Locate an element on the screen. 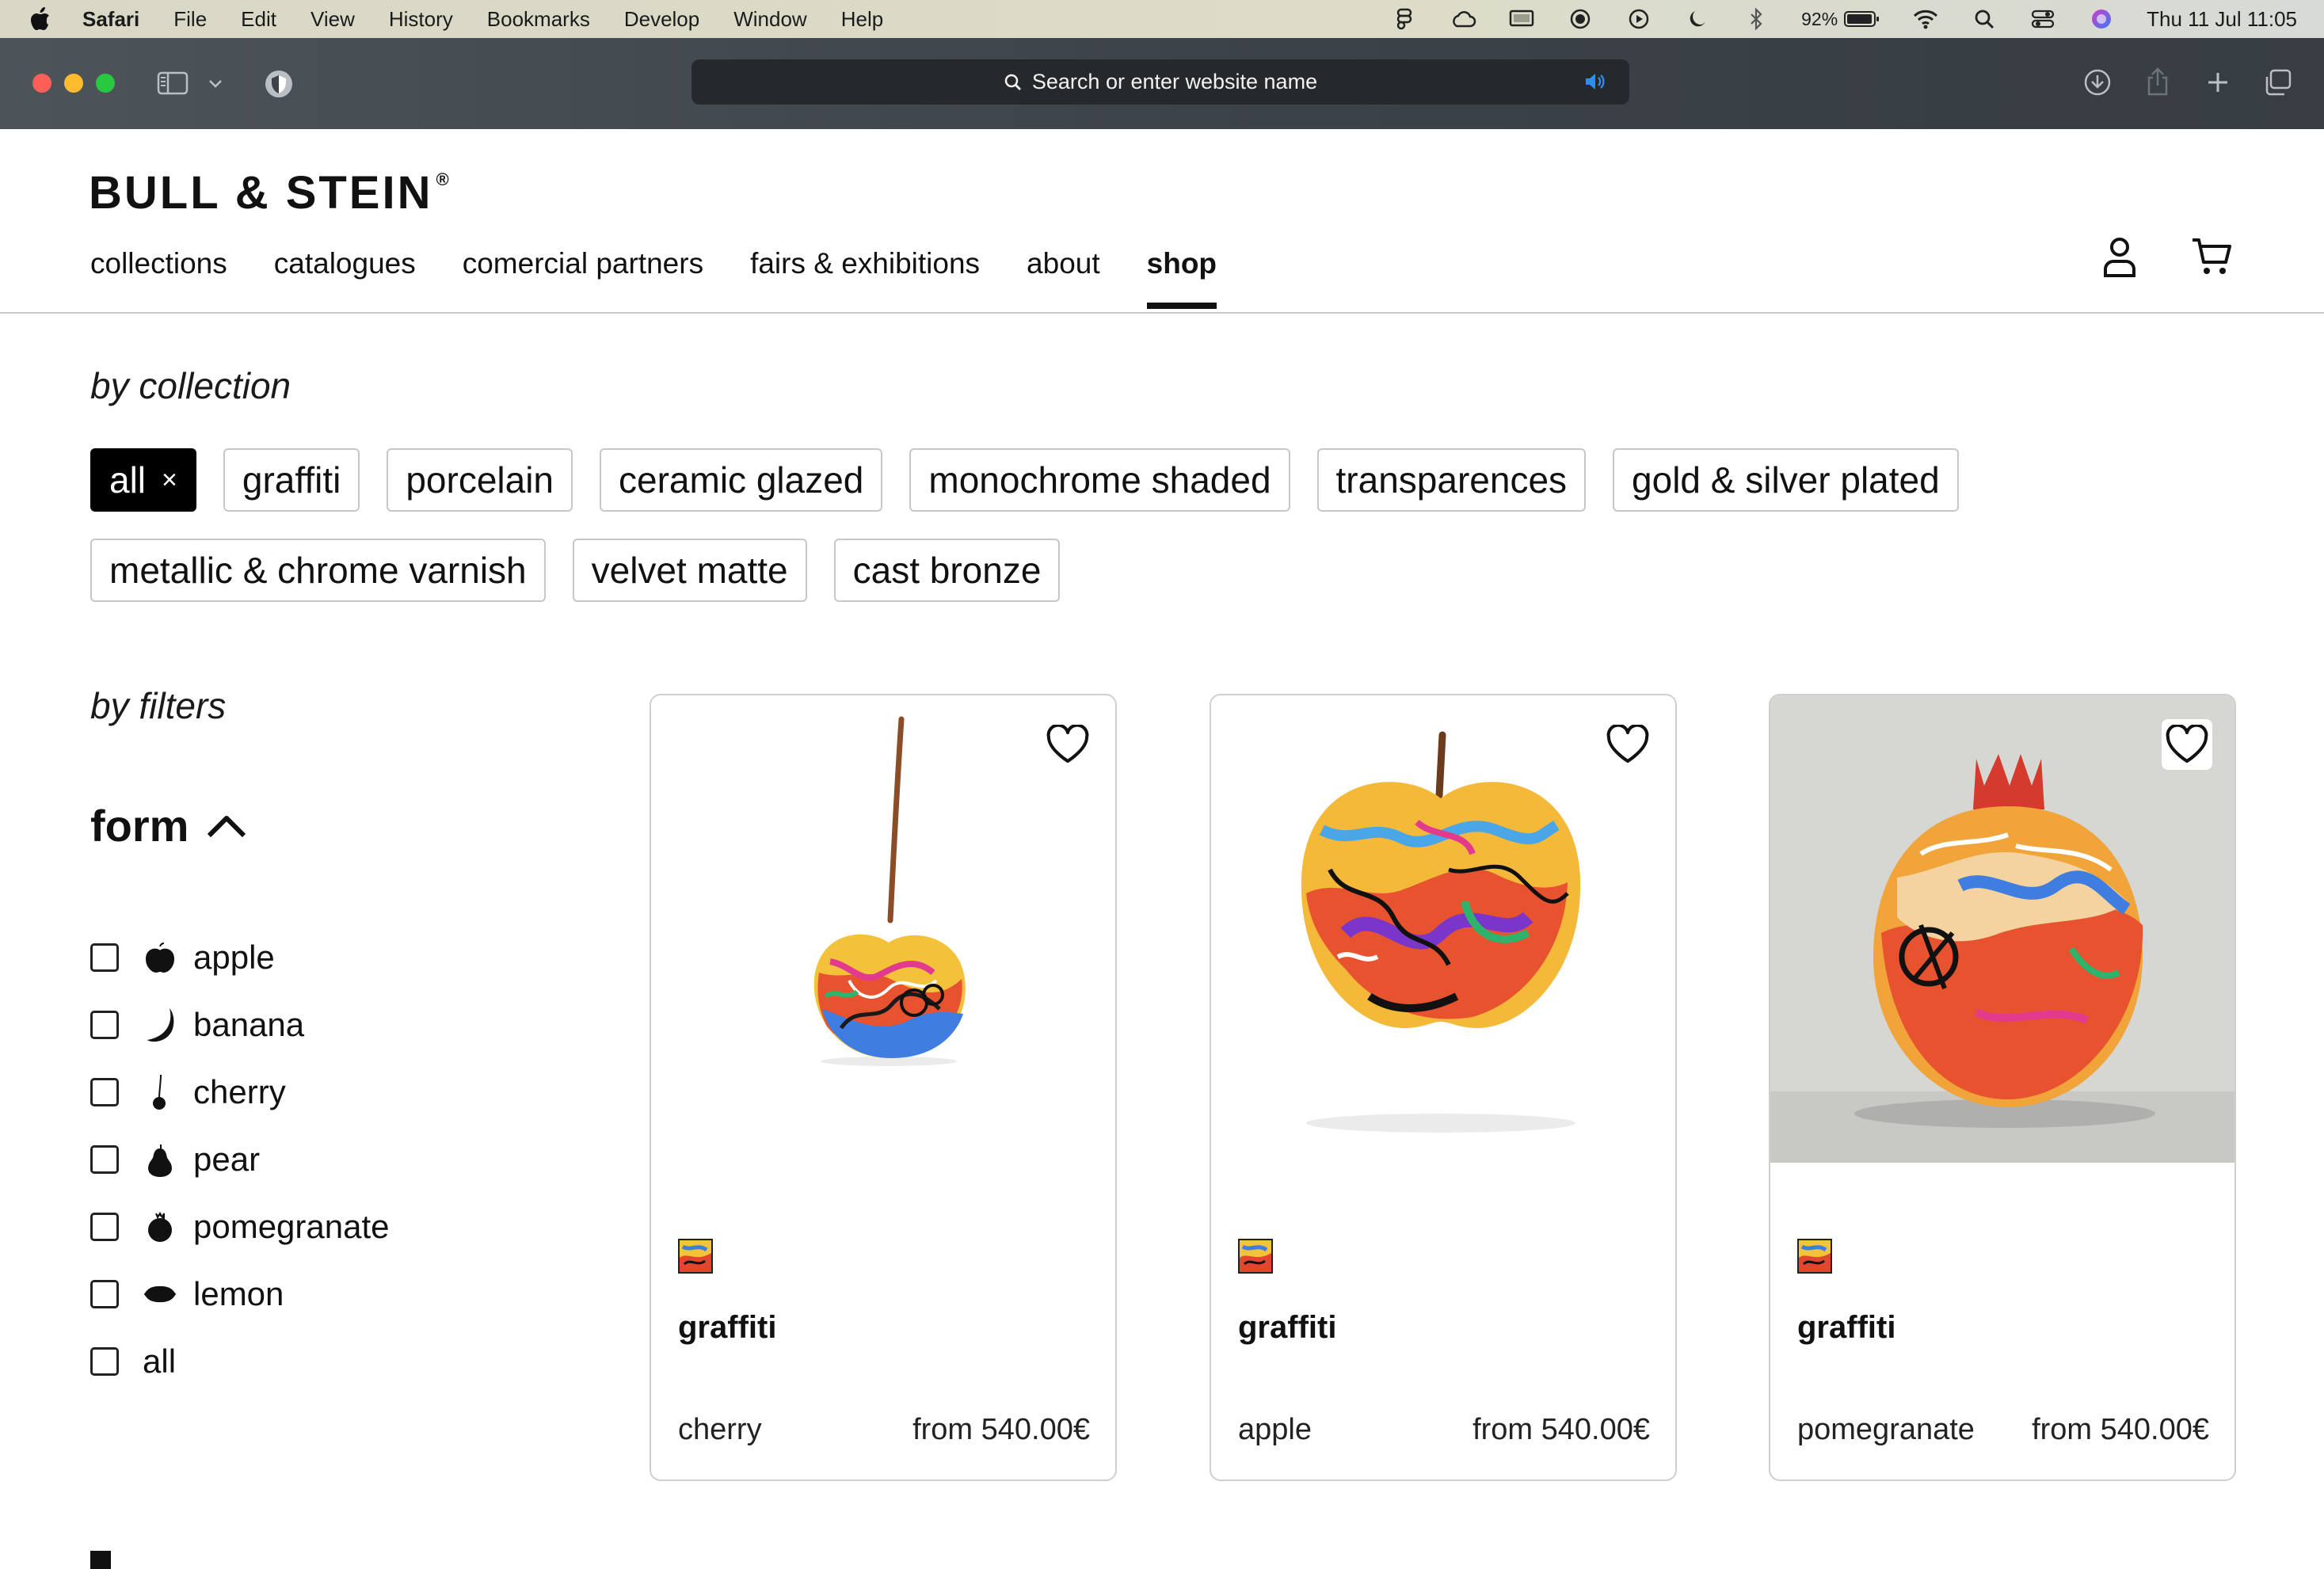  apple-checkbox is located at coordinates (105, 958).